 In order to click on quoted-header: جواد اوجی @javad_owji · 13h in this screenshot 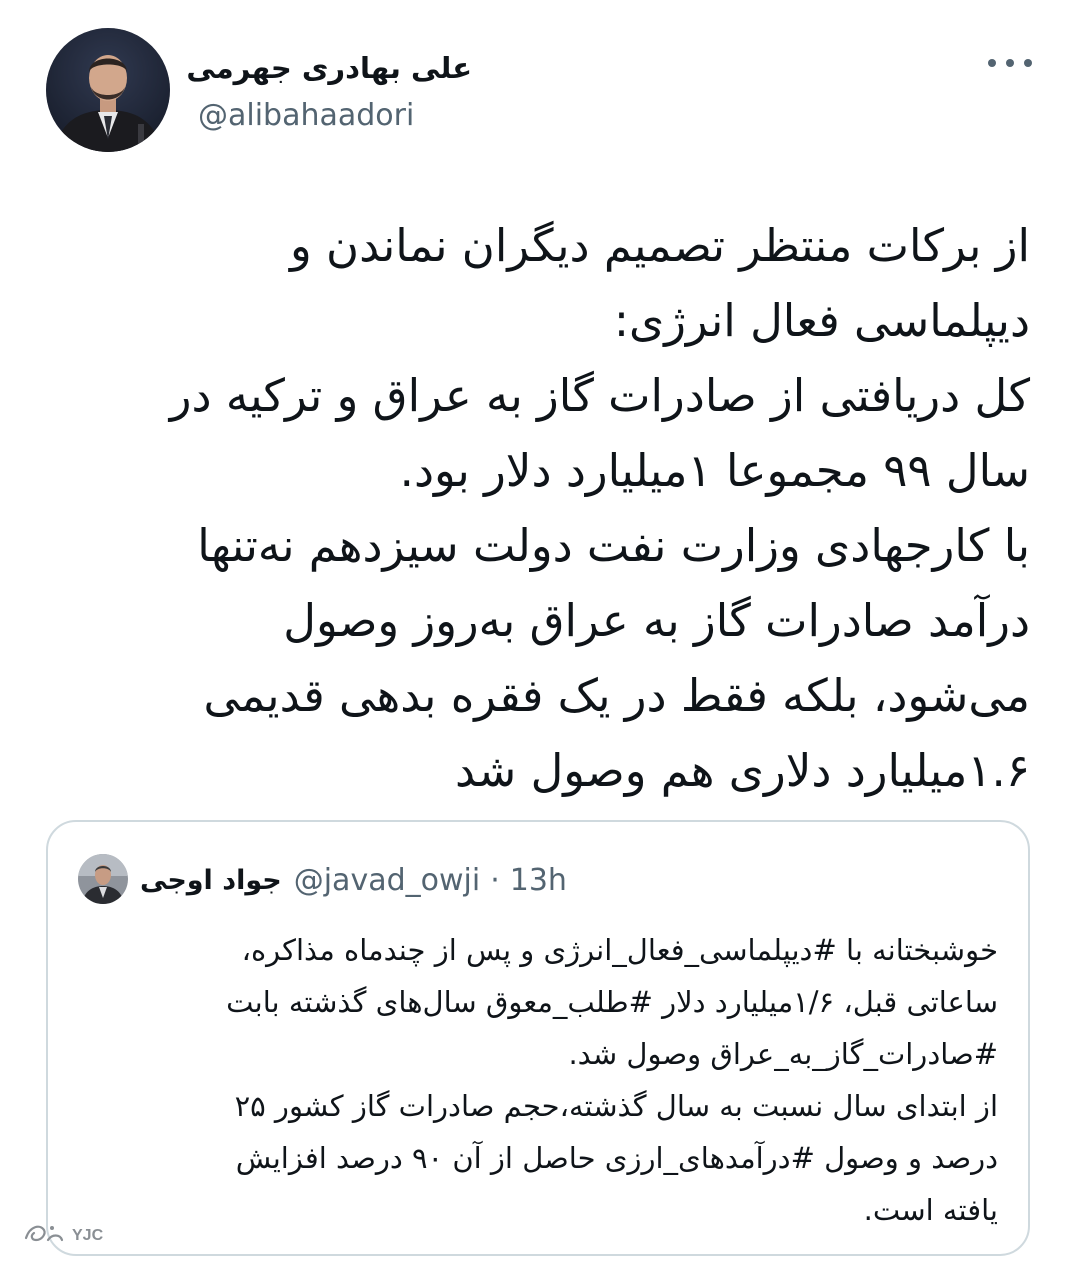, I will do `click(353, 880)`.